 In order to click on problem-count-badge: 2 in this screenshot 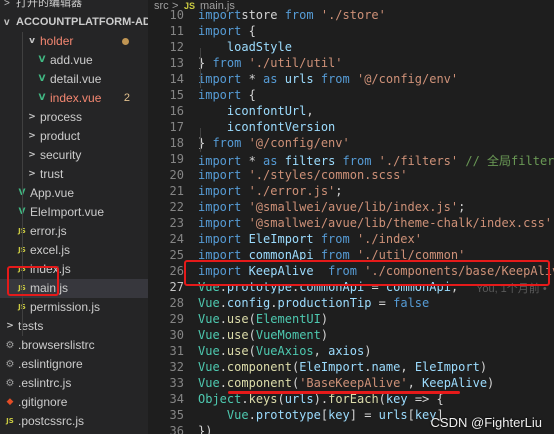, I will do `click(126, 98)`.